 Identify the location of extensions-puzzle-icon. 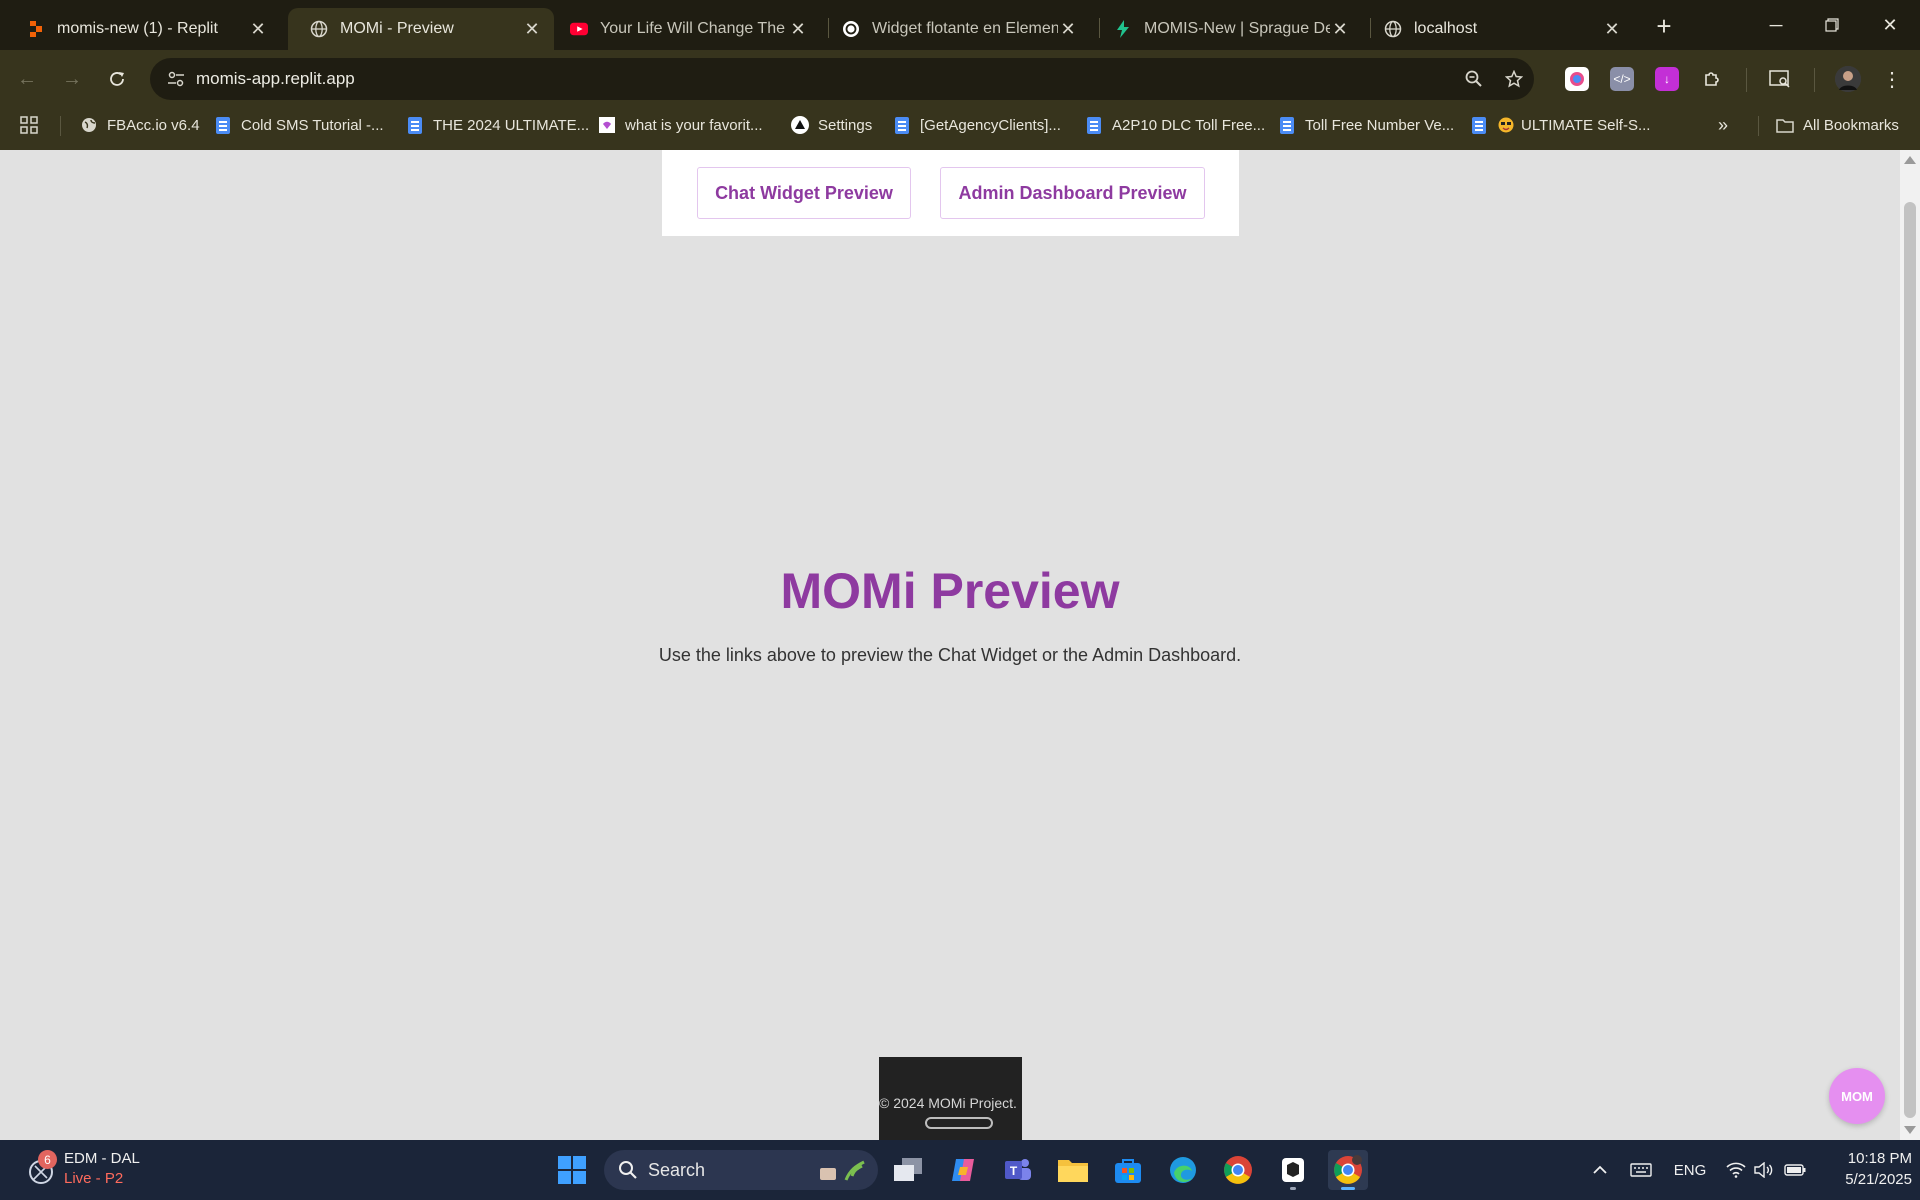
(1712, 79).